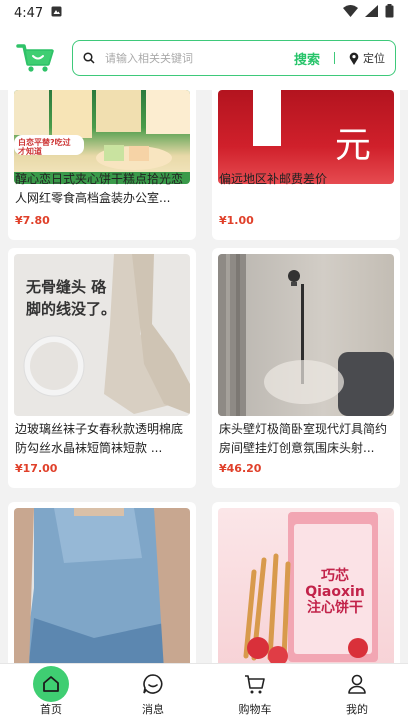 This screenshot has width=408, height=725. I want to click on home-icon, so click(51, 684).